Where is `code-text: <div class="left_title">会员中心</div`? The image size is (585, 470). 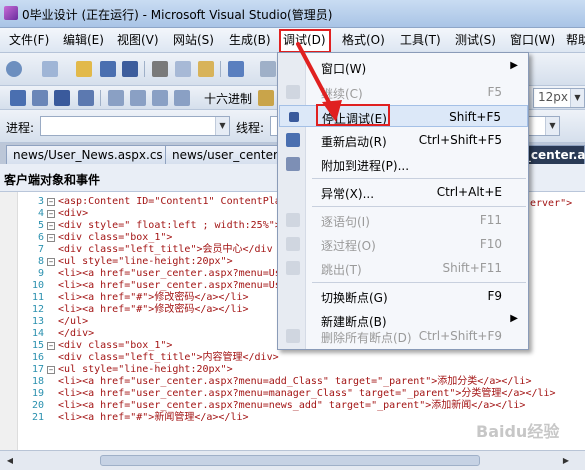
code-text: <div class="left_title">会员中心</div is located at coordinates (165, 249).